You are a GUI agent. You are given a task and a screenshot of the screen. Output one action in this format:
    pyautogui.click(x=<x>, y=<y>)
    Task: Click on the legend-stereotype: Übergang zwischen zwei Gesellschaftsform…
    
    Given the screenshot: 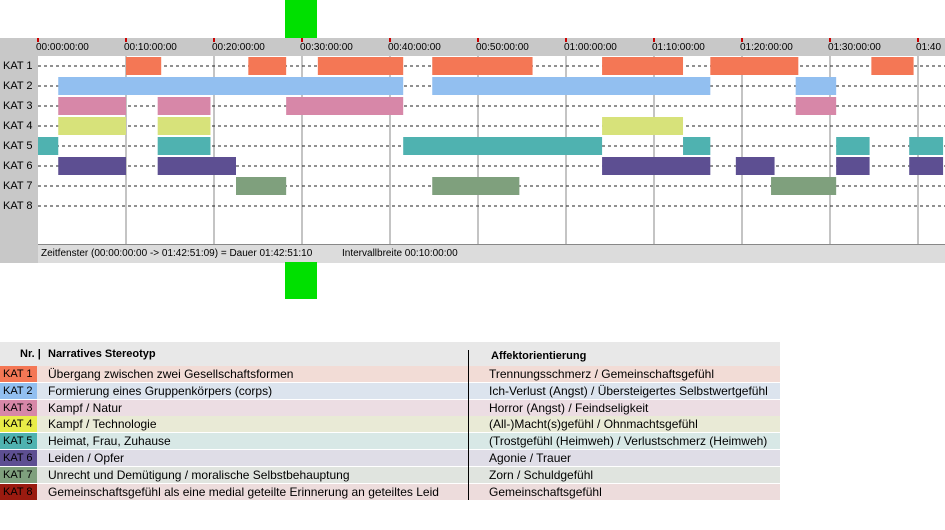 What is the action you would take?
    pyautogui.click(x=171, y=374)
    